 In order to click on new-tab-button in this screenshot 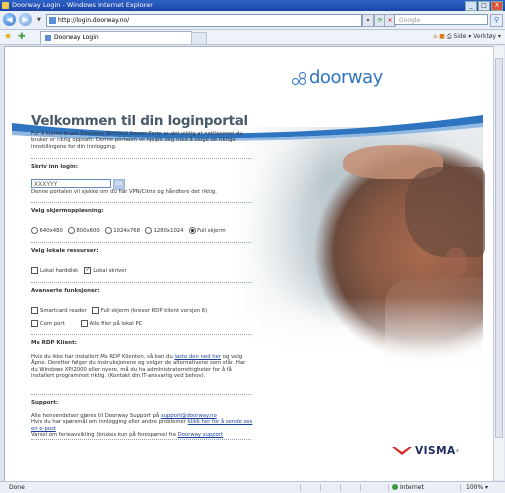, I will do `click(199, 38)`.